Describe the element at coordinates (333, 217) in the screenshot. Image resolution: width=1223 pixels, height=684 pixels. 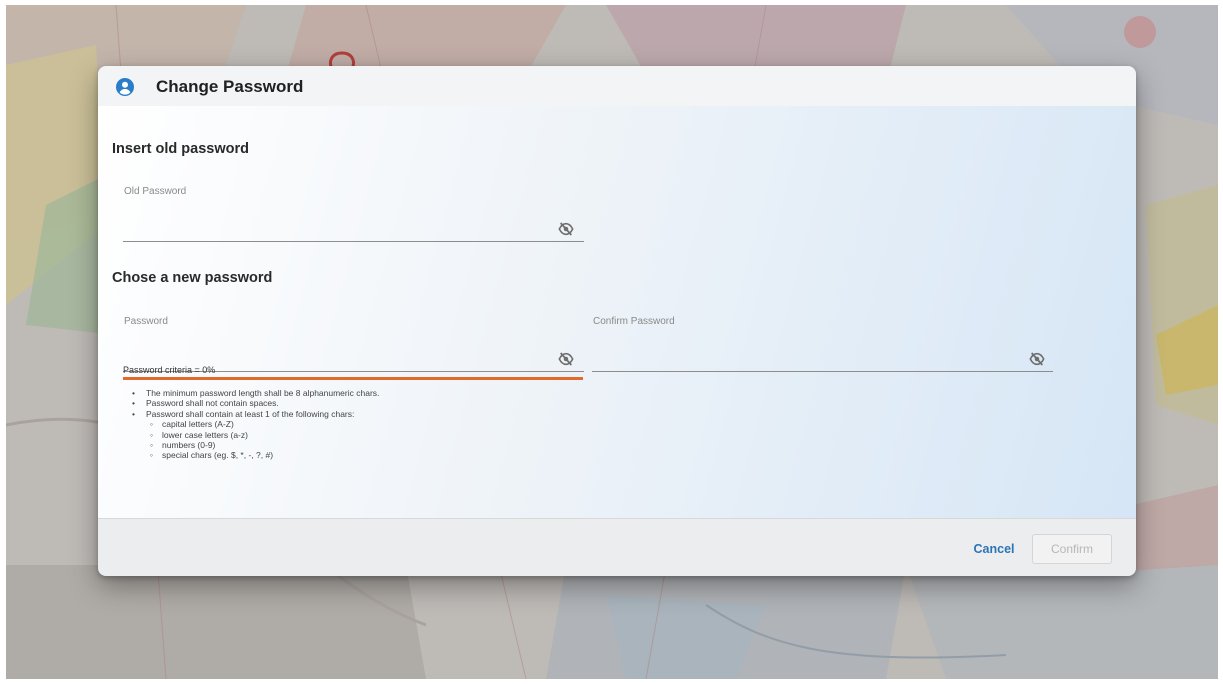
I see `old-password-input` at that location.